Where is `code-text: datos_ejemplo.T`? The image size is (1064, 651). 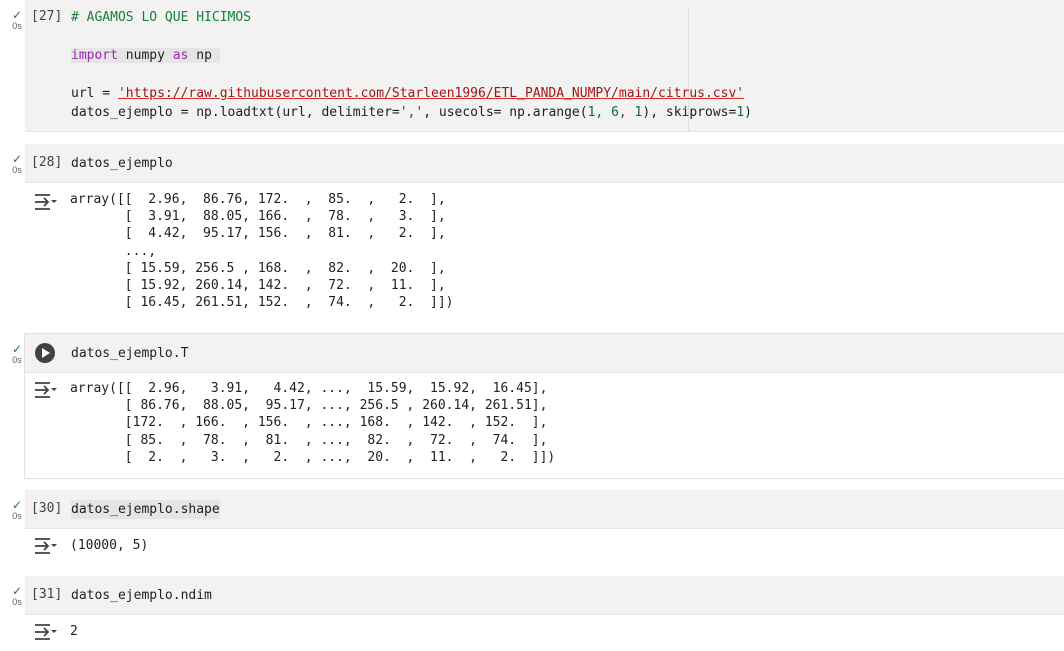
code-text: datos_ejemplo.T is located at coordinates (129, 353).